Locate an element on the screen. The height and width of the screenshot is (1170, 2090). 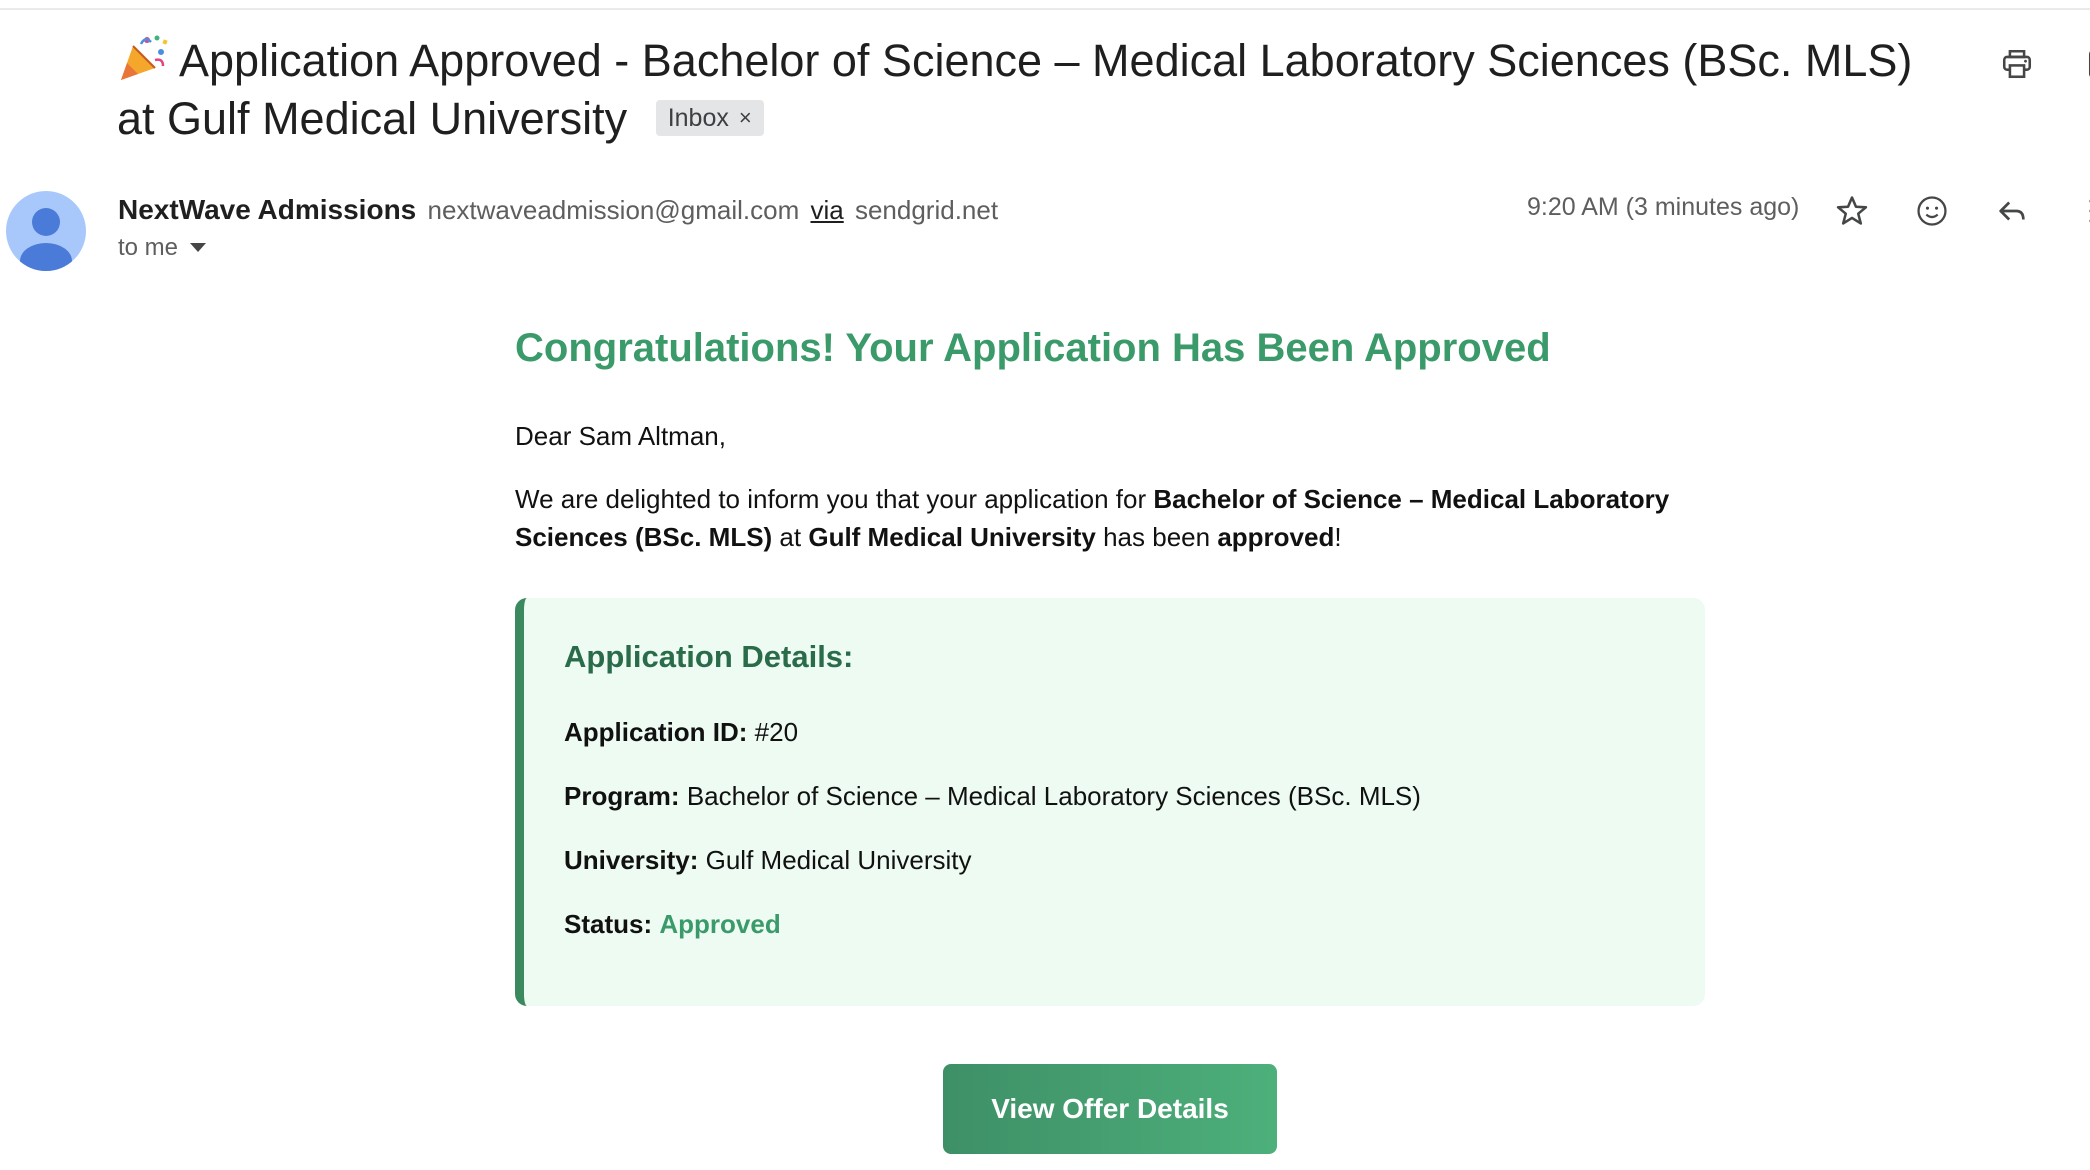
default-avatar-icon is located at coordinates (46, 239).